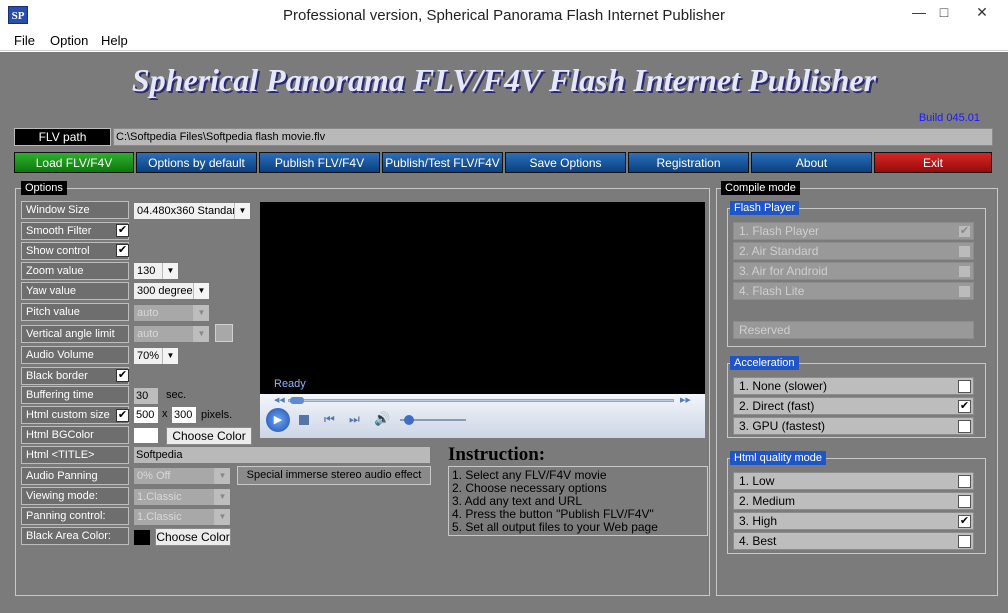 The height and width of the screenshot is (613, 1008). What do you see at coordinates (853, 426) in the screenshot?
I see `accel-gpu-option: 3. GPU (fastest)` at bounding box center [853, 426].